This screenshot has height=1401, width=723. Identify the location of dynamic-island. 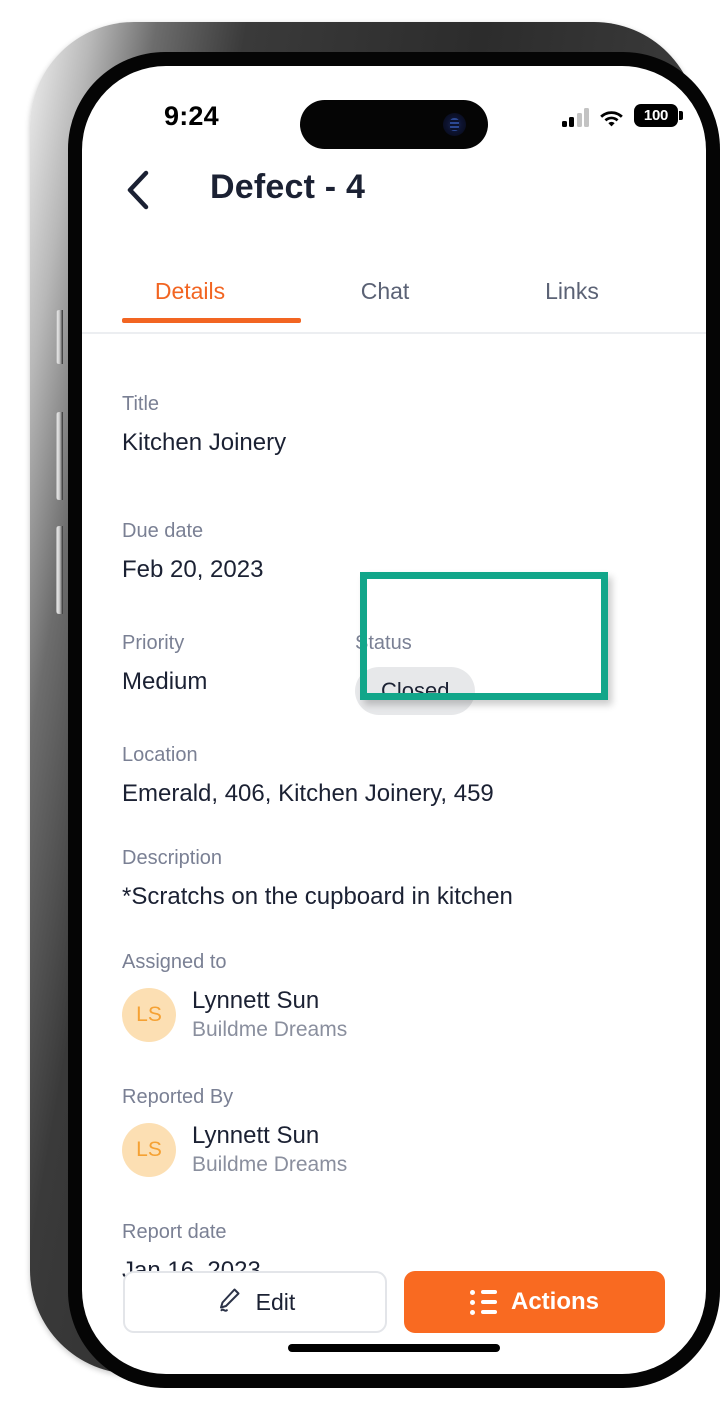
(394, 124).